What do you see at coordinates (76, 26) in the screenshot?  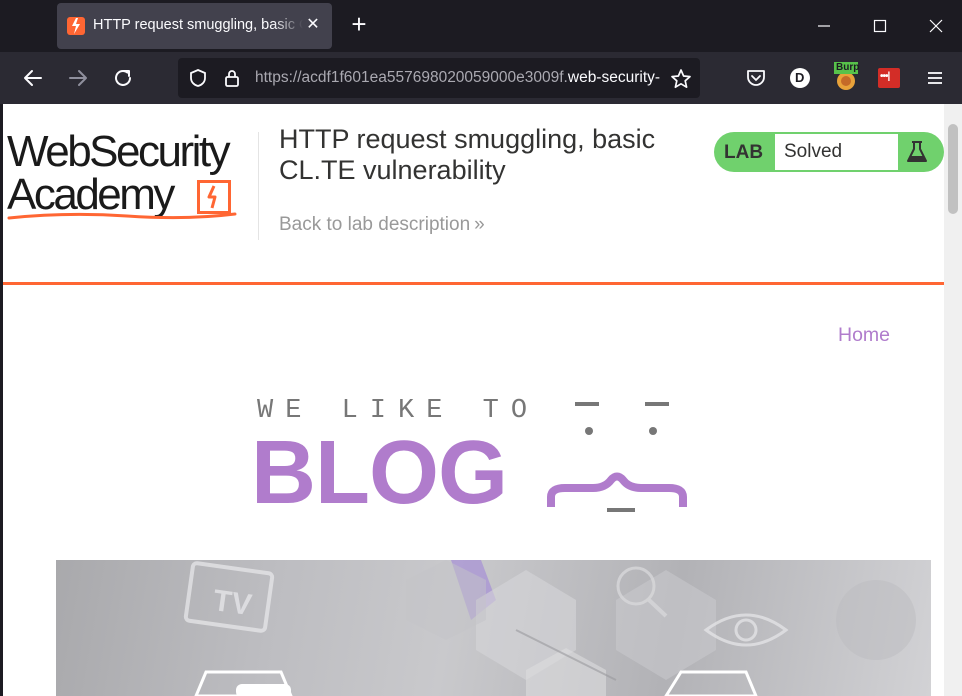 I see `portswigger-favicon-icon` at bounding box center [76, 26].